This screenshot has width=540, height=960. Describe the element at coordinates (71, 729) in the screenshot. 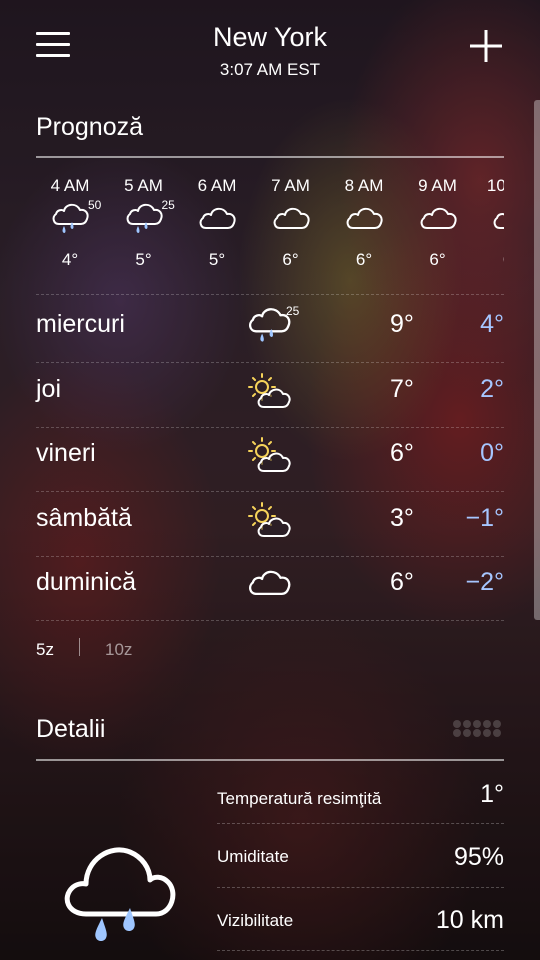

I see `details-title: Detalii` at that location.